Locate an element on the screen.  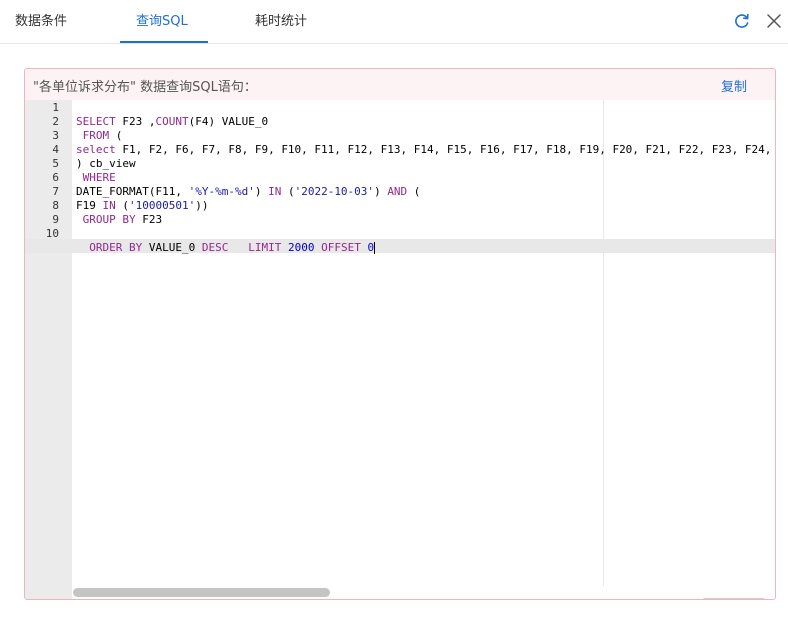
fullscreen-button: 全屏 is located at coordinates (734, 598).